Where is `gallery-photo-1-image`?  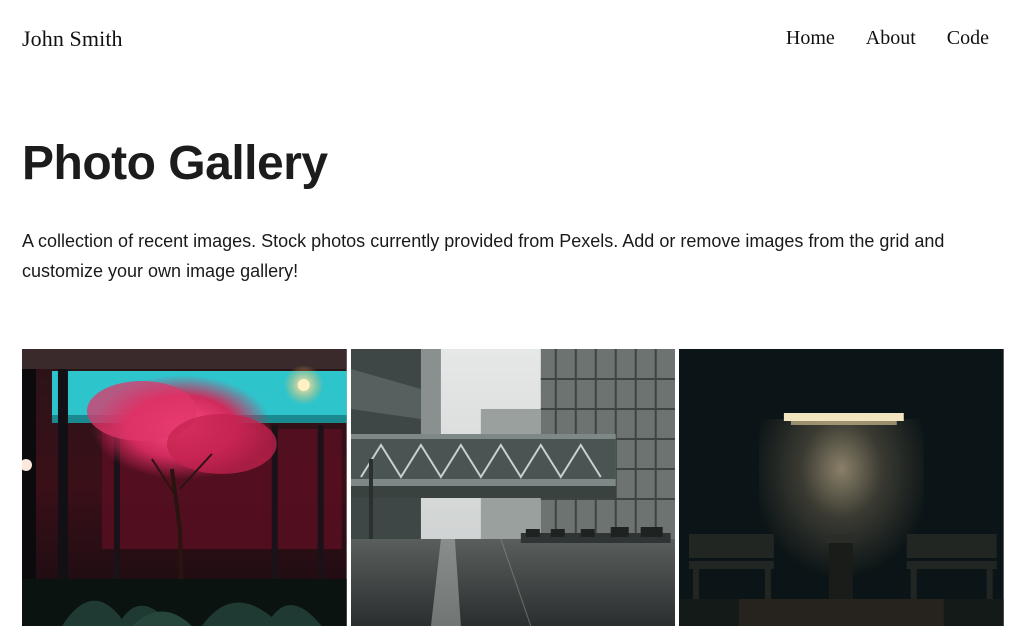 gallery-photo-1-image is located at coordinates (184, 487).